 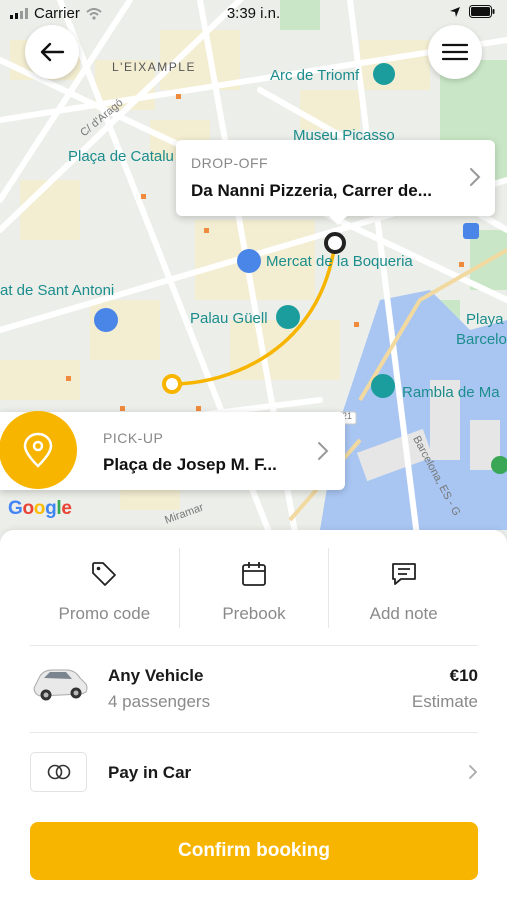 What do you see at coordinates (229, 318) in the screenshot?
I see `map-label-palau-guell: Palau Güell` at bounding box center [229, 318].